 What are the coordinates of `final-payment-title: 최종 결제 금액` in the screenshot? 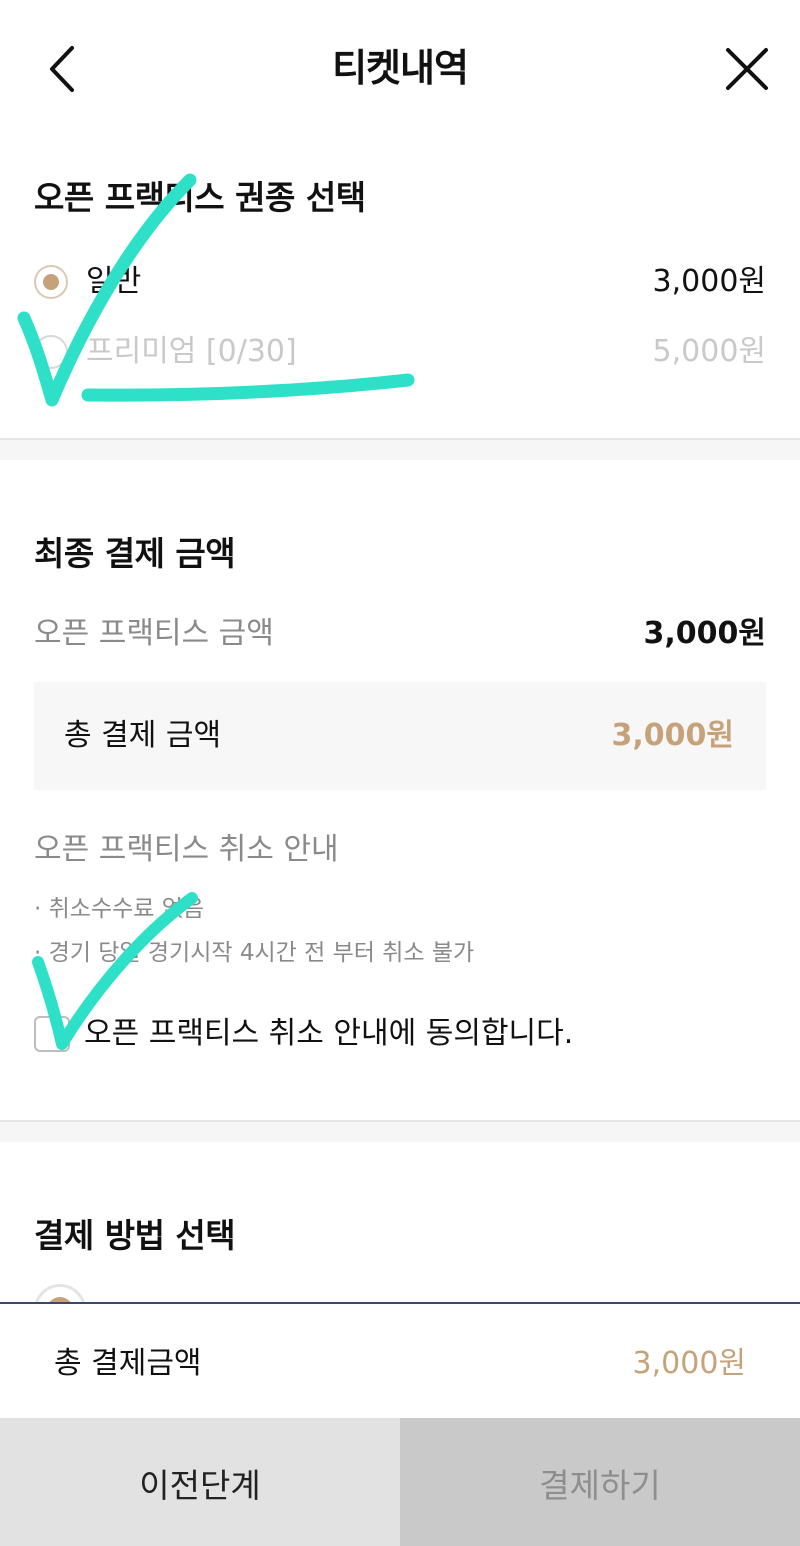 It's located at (135, 553).